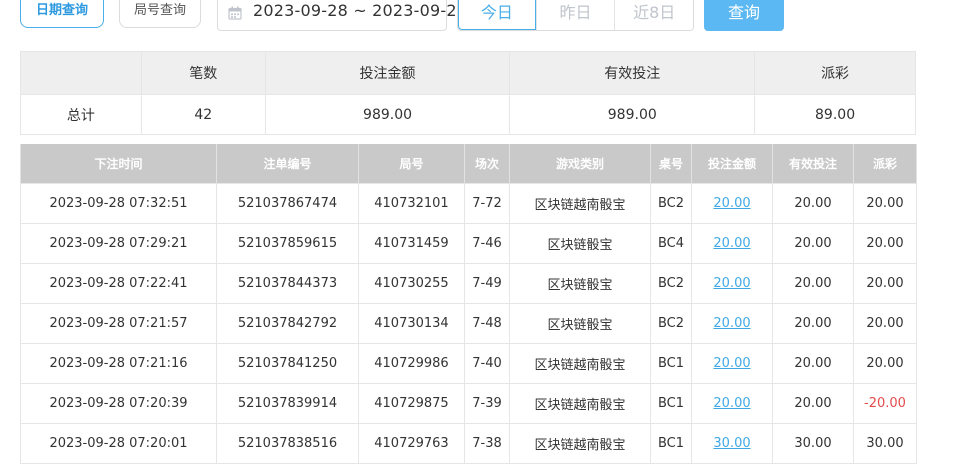 Image resolution: width=957 pixels, height=464 pixels. Describe the element at coordinates (411, 164) in the screenshot. I see `header-round-id: 局号` at that location.